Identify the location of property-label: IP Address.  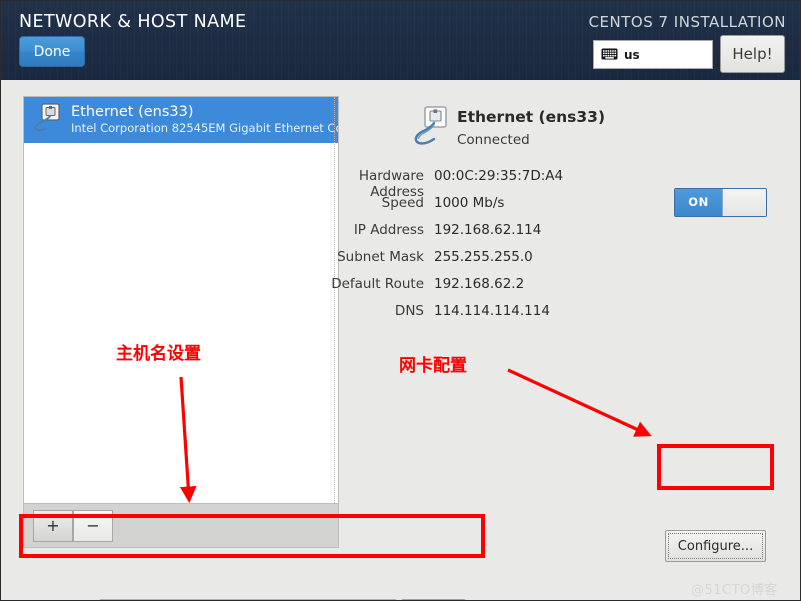
(388, 230).